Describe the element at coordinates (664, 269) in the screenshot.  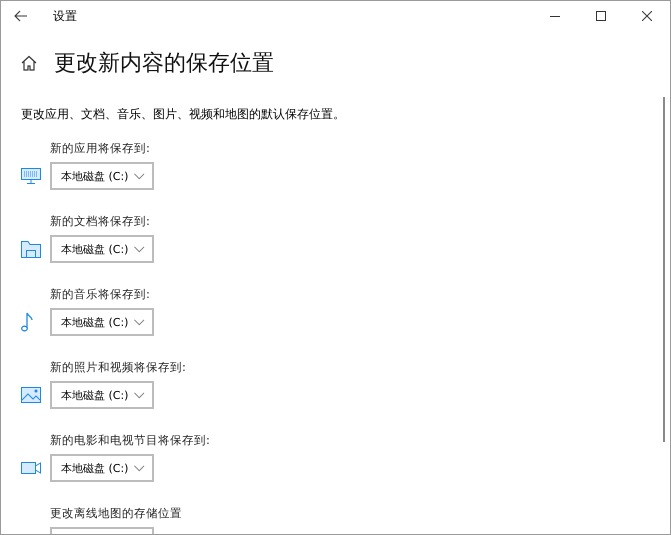
I see `scrollbar` at that location.